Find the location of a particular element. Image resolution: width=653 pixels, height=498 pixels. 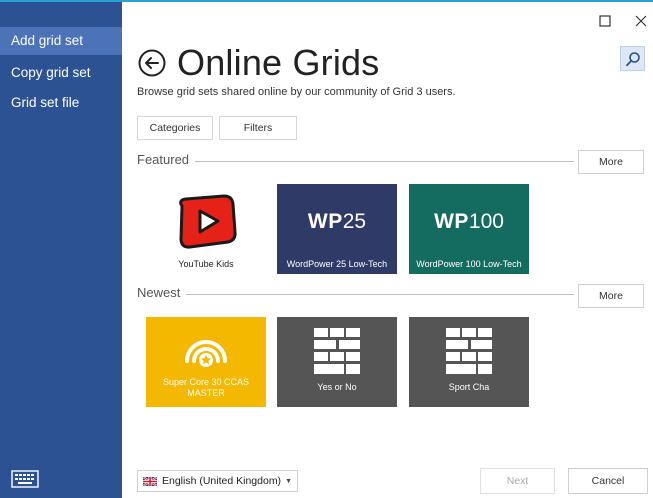

tile-caption: WordPower 25 Low-Tech is located at coordinates (337, 264).